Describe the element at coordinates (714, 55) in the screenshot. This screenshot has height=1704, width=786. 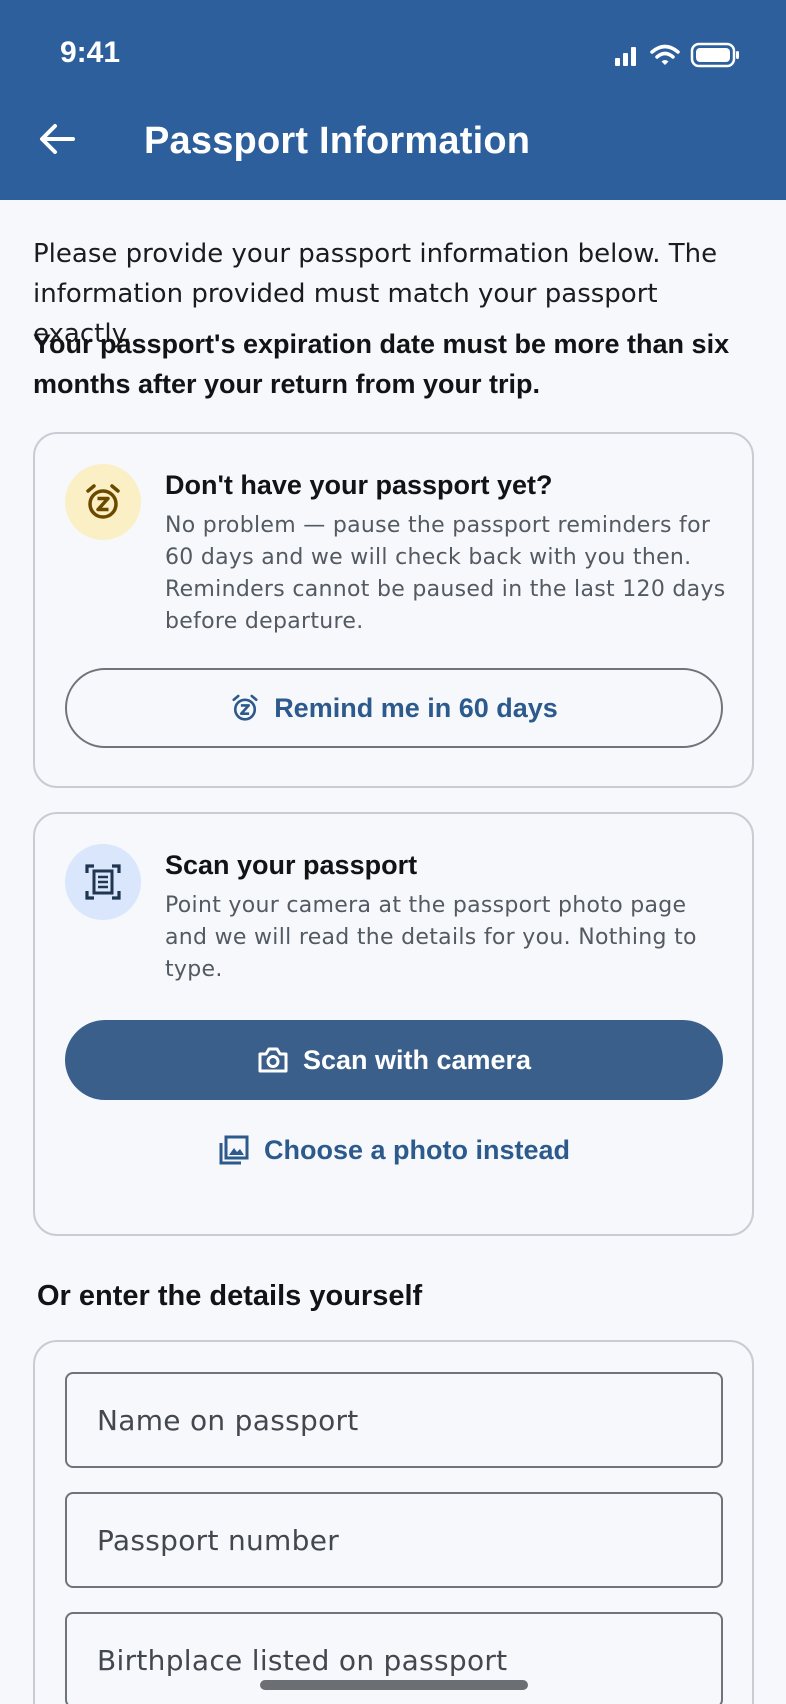
I see `battery-icon` at that location.